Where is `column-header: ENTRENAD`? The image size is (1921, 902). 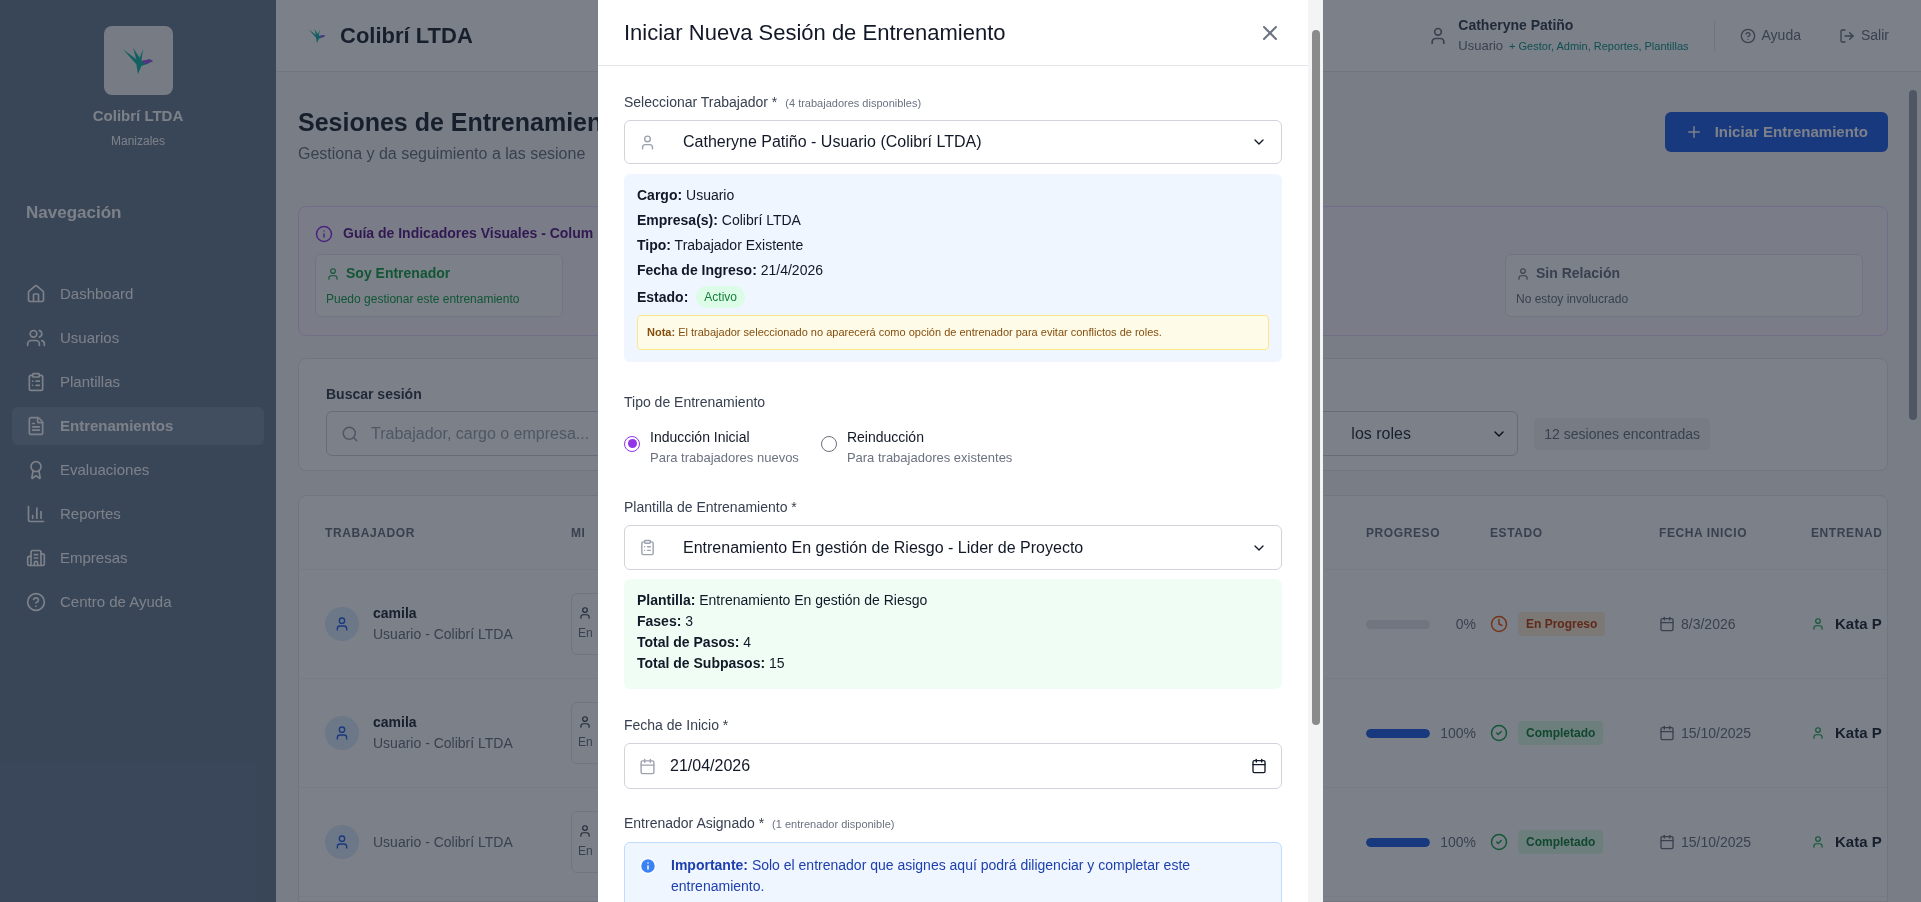
column-header: ENTRENAD is located at coordinates (1847, 533).